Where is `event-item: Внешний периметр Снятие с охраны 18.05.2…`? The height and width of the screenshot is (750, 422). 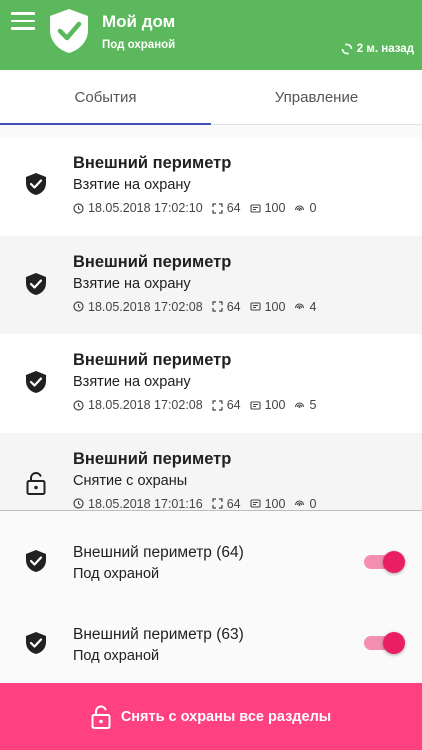
event-item: Внешний периметр Снятие с охраны 18.05.2… is located at coordinates (211, 471).